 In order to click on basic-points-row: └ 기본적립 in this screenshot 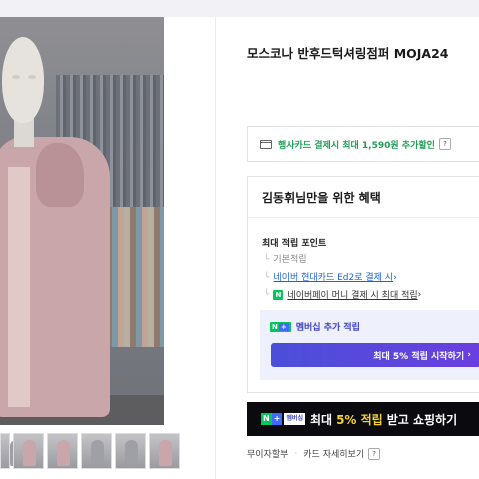, I will do `click(285, 258)`.